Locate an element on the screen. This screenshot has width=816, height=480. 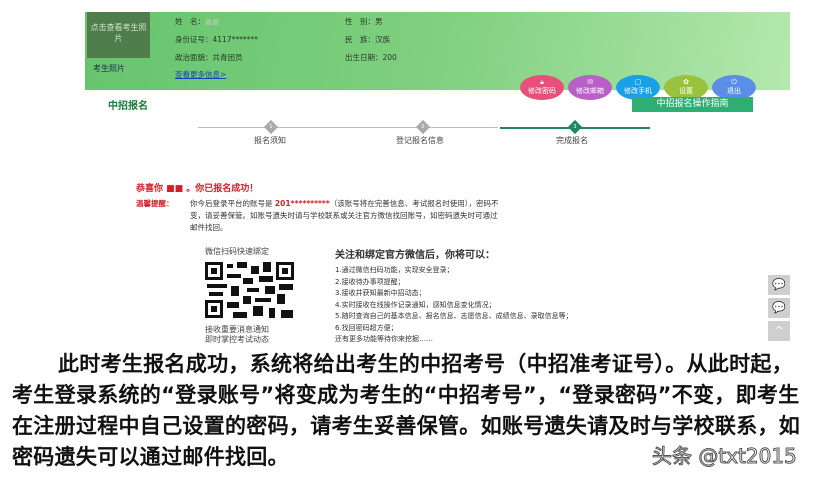
step-2-marker: 2 is located at coordinates (423, 127).